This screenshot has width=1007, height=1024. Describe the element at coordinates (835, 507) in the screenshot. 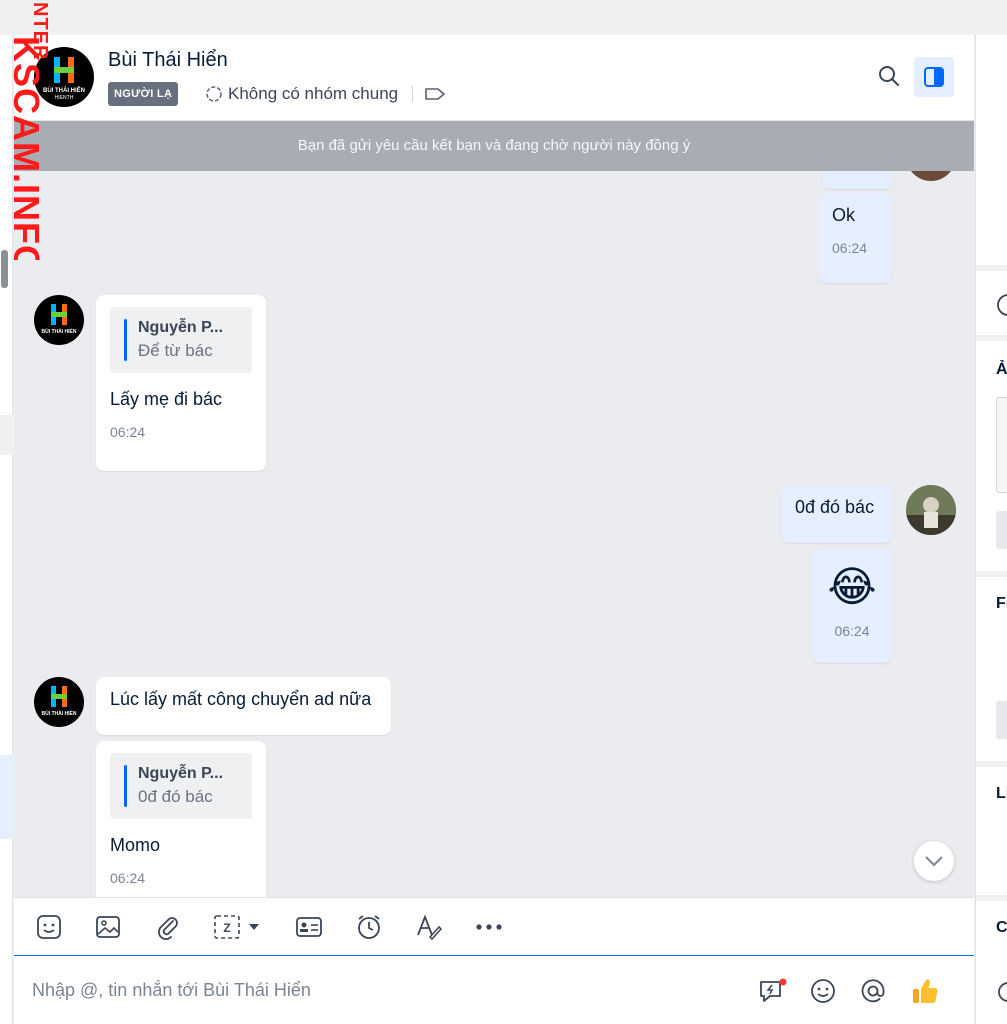

I see `message-text: 0đ đó bác` at that location.